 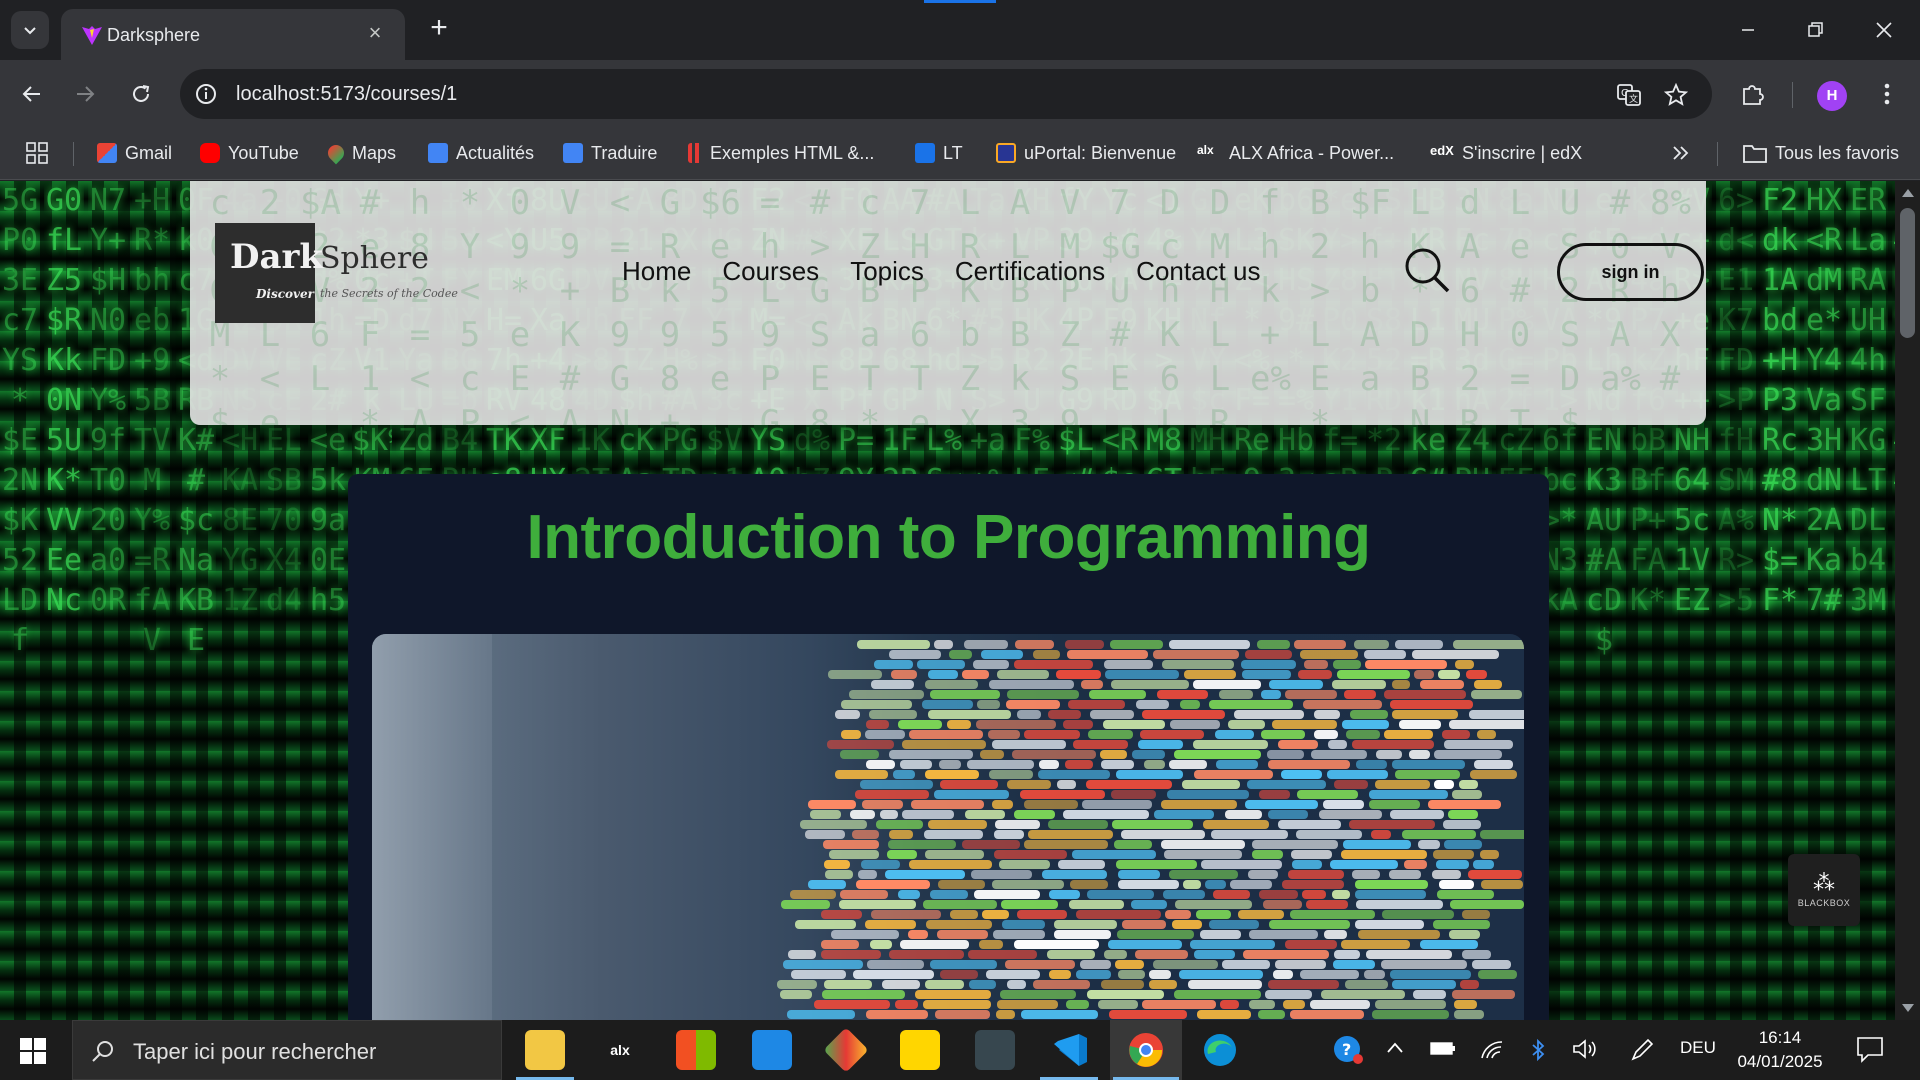 What do you see at coordinates (1492, 1051) in the screenshot?
I see `wifi-icon` at bounding box center [1492, 1051].